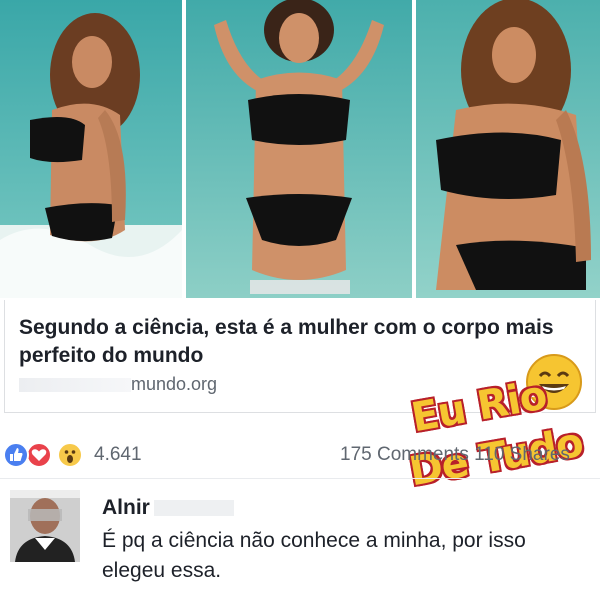  I want to click on redacted-domain-prefix, so click(75, 385).